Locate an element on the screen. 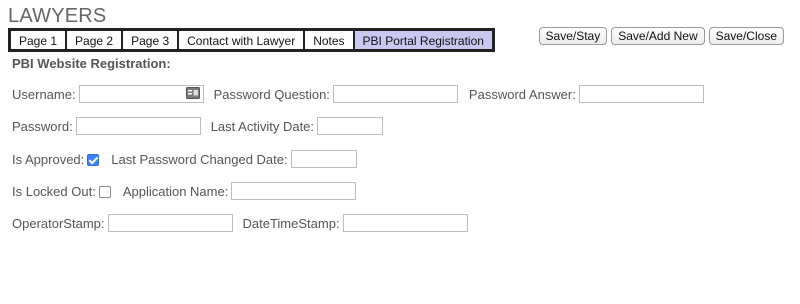  last-activity-date-input is located at coordinates (350, 126).